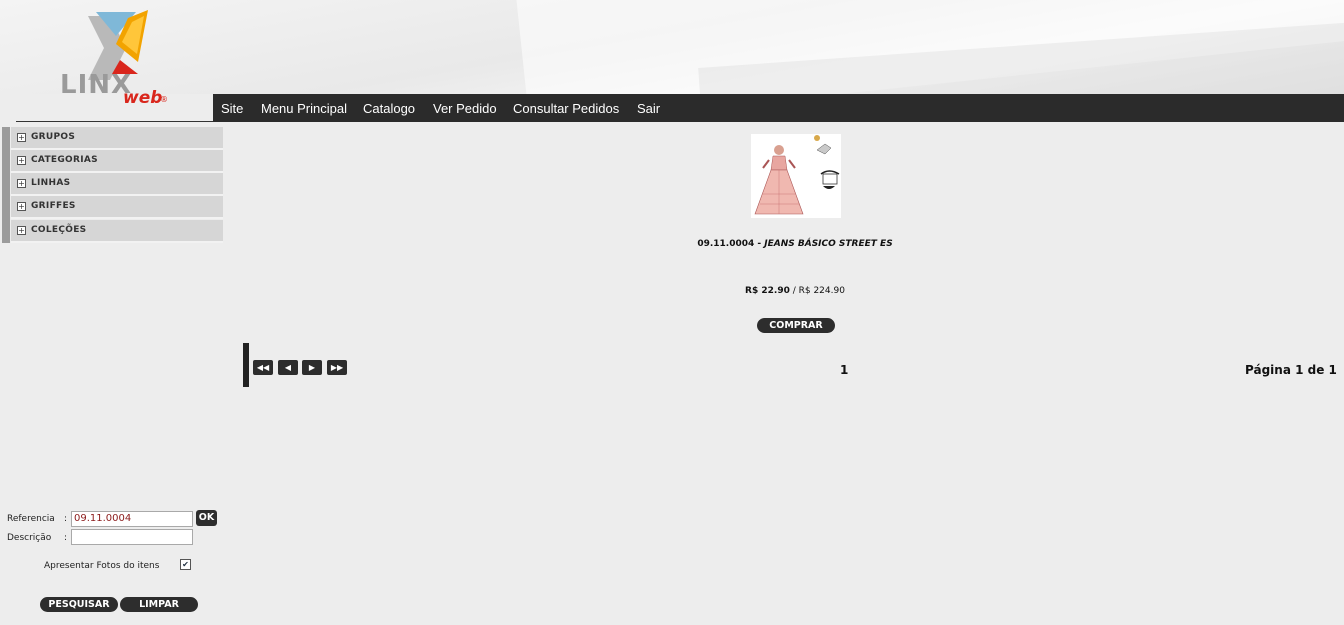 This screenshot has height=625, width=1344. What do you see at coordinates (566, 108) in the screenshot?
I see `nav-consultar-pedidos: Consultar Pedidos` at bounding box center [566, 108].